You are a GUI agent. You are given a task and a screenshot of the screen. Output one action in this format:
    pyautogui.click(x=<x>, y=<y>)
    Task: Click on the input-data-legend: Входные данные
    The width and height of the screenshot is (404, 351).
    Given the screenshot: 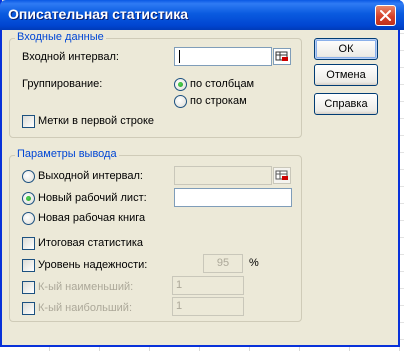 What is the action you would take?
    pyautogui.click(x=60, y=37)
    